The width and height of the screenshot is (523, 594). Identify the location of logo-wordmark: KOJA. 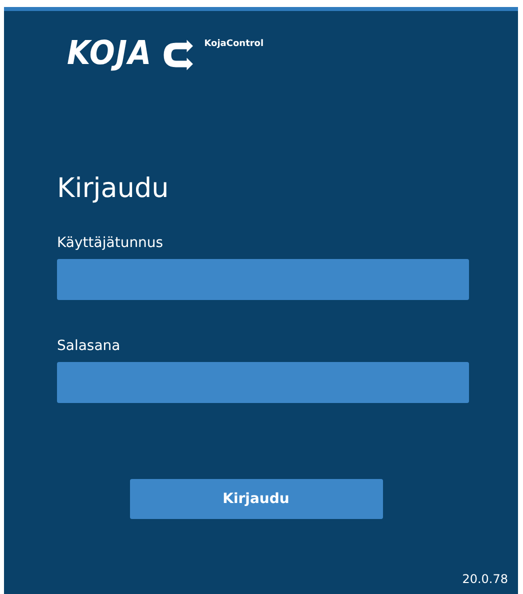
(109, 54).